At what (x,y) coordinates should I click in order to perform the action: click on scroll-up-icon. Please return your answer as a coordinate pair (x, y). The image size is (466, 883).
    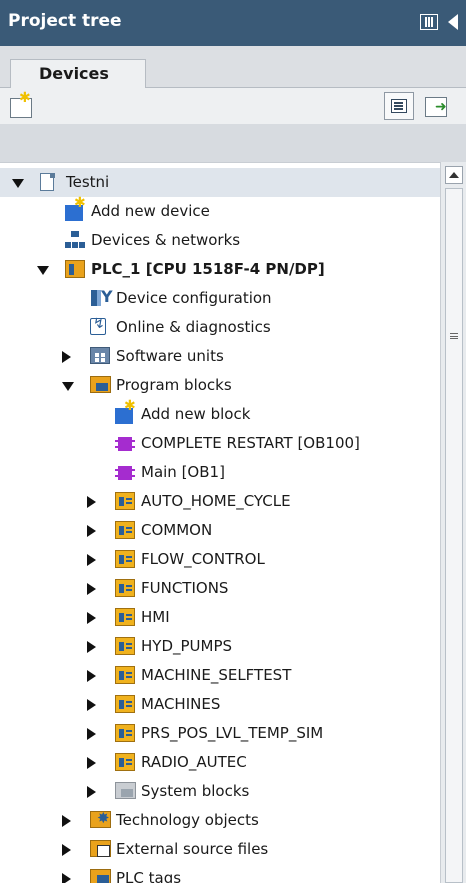
    Looking at the image, I should click on (454, 175).